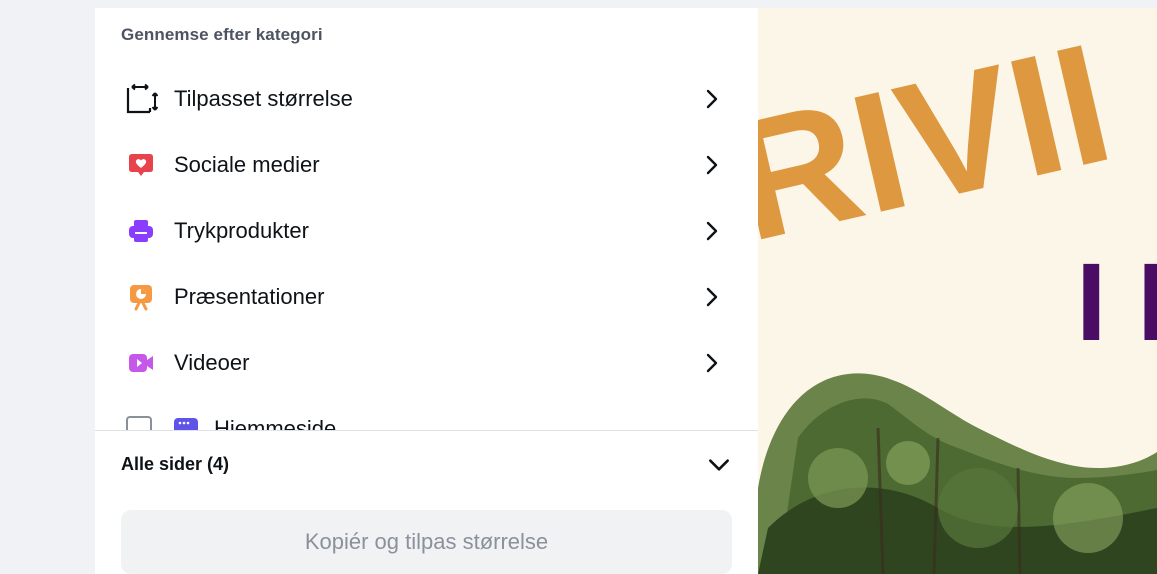  What do you see at coordinates (426, 231) in the screenshot?
I see `category-print-products: Trykprodukter` at bounding box center [426, 231].